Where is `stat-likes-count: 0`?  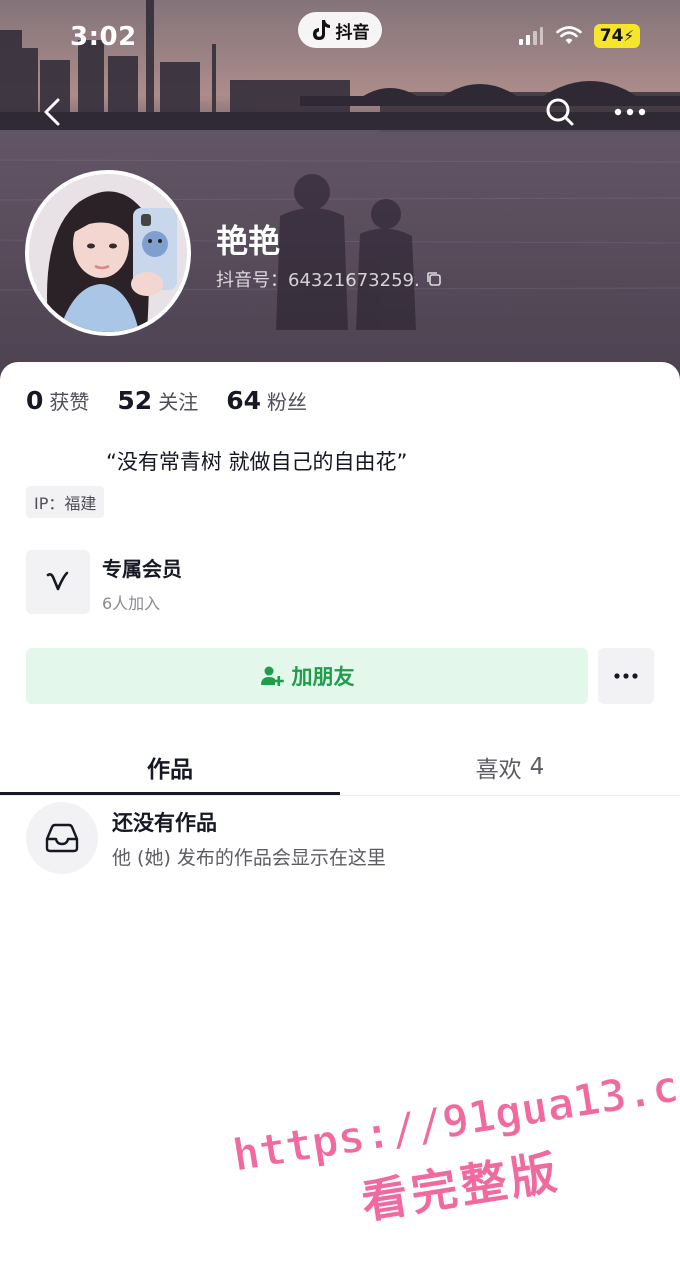
stat-likes-count: 0 is located at coordinates (35, 400).